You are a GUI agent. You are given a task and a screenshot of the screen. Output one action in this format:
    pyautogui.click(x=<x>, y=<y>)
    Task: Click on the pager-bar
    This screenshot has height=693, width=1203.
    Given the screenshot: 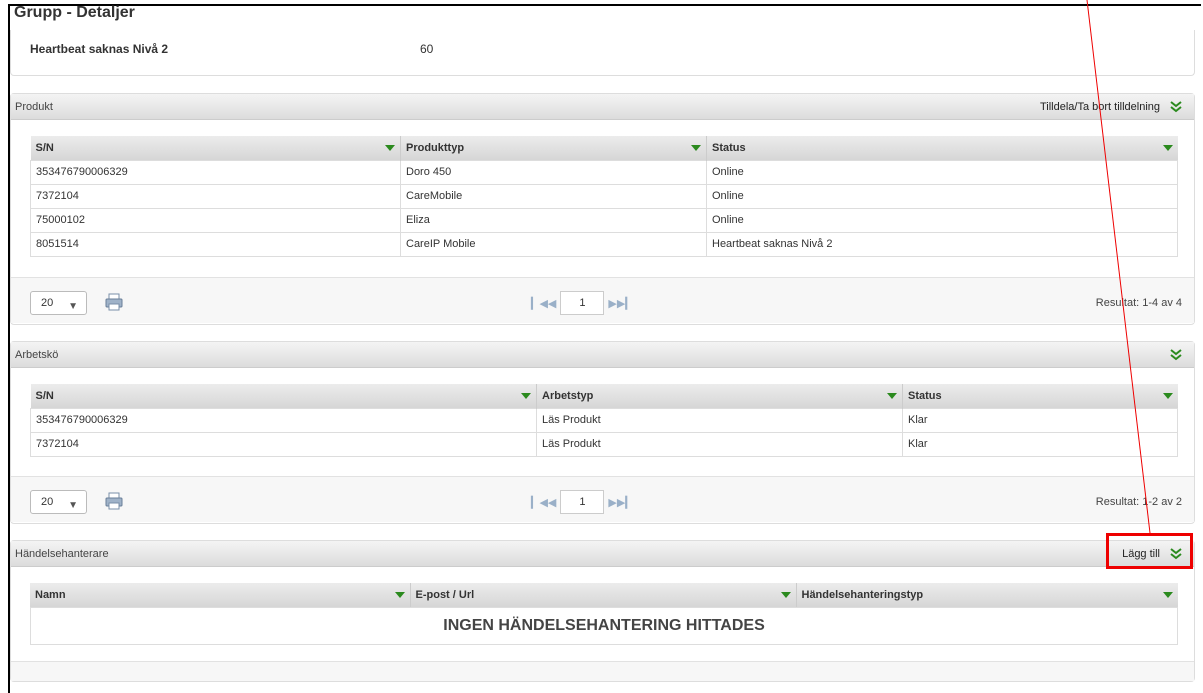 What is the action you would take?
    pyautogui.click(x=602, y=671)
    